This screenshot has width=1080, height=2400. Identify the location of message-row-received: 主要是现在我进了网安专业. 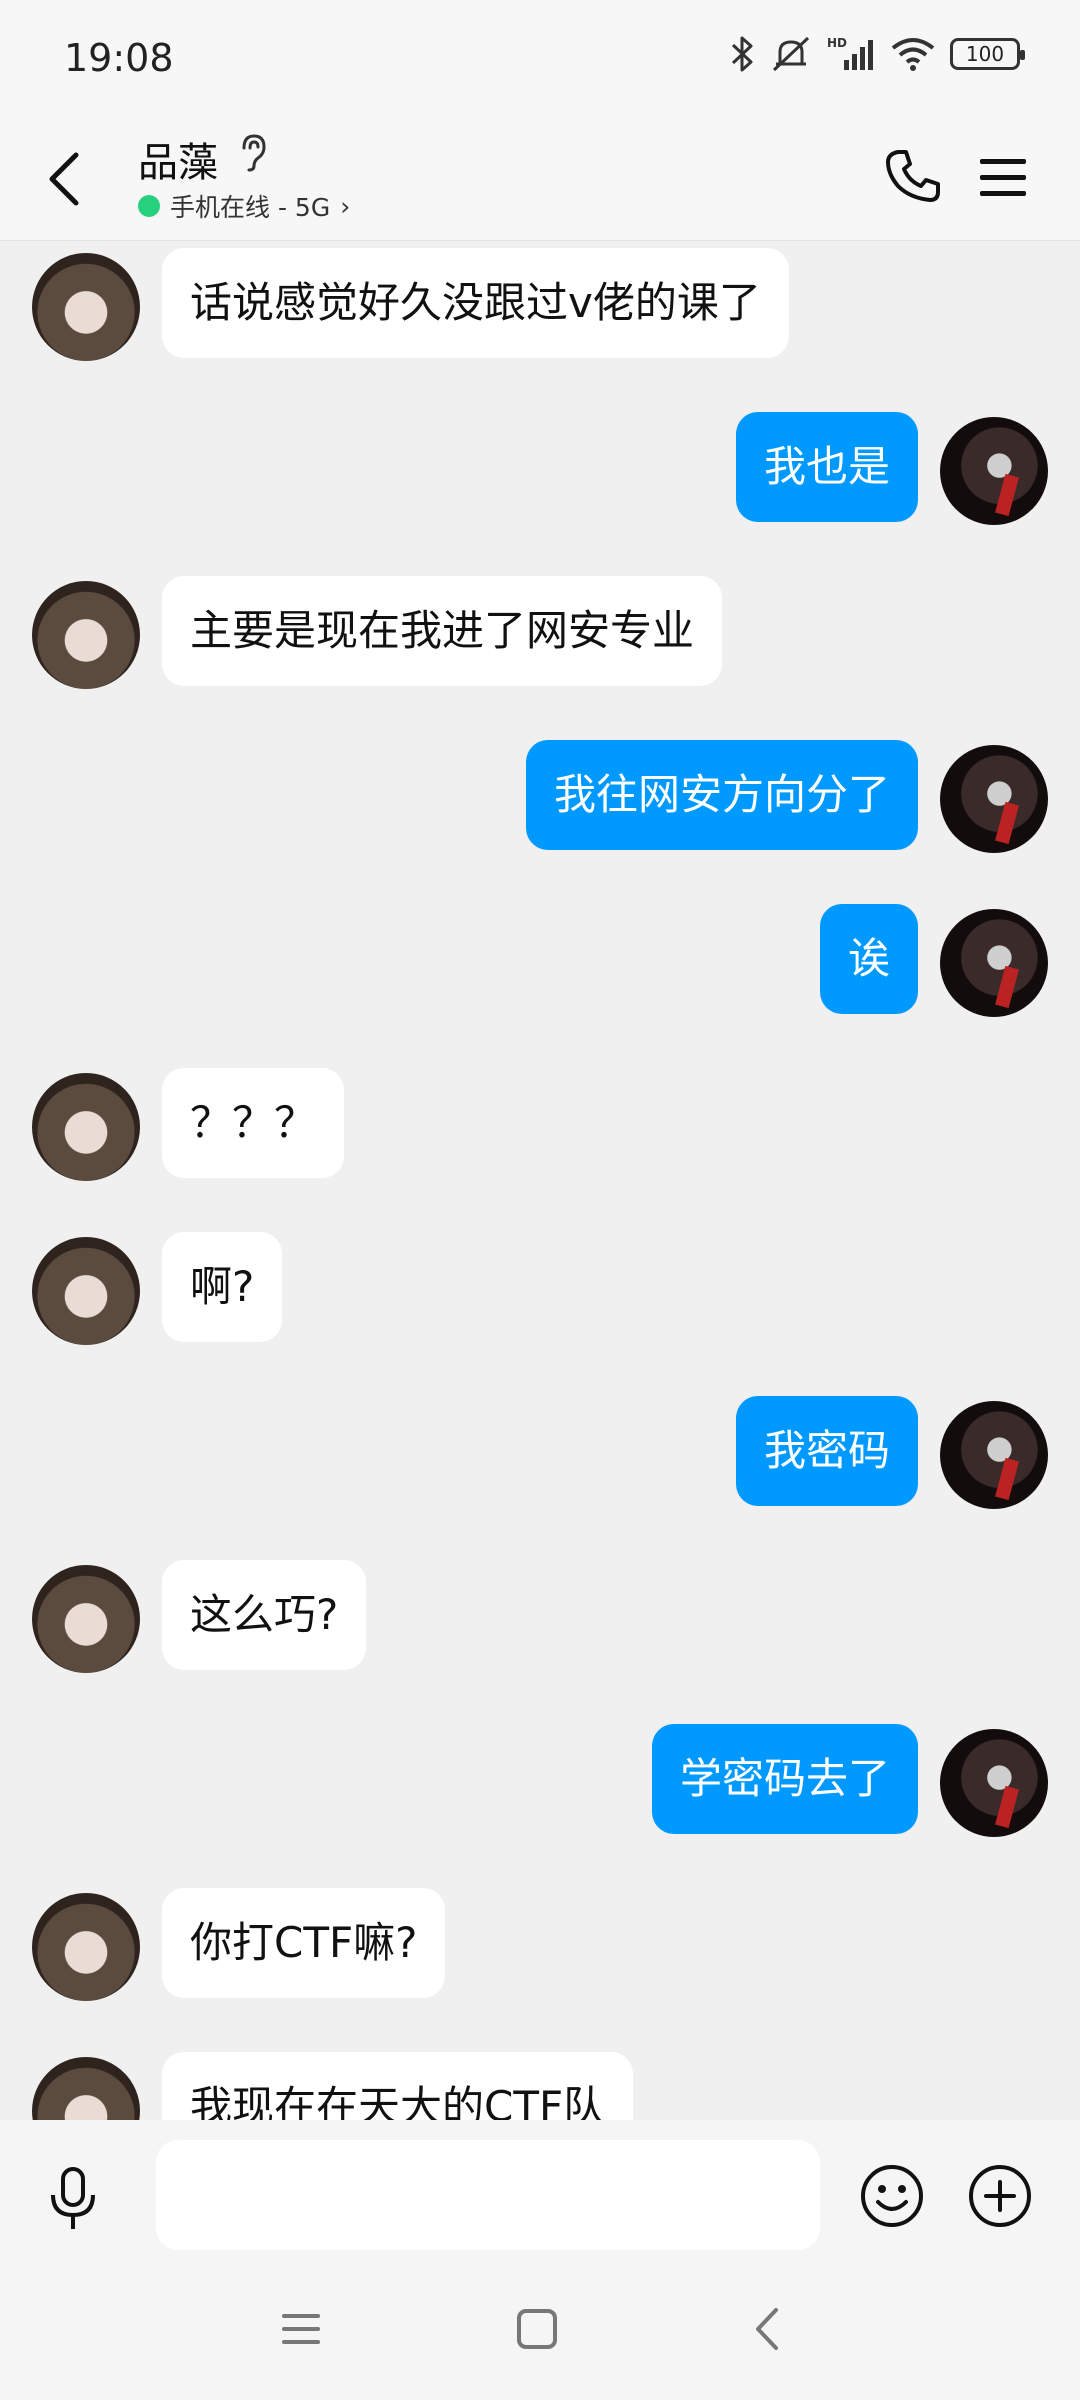
(540, 632).